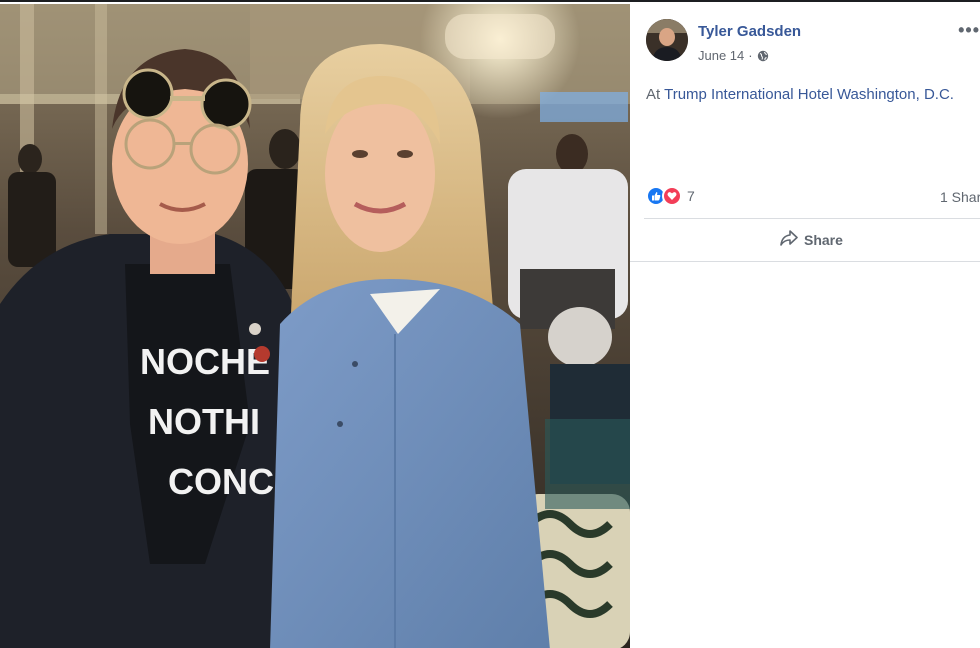 Image resolution: width=980 pixels, height=648 pixels. What do you see at coordinates (789, 239) in the screenshot?
I see `share-icon` at bounding box center [789, 239].